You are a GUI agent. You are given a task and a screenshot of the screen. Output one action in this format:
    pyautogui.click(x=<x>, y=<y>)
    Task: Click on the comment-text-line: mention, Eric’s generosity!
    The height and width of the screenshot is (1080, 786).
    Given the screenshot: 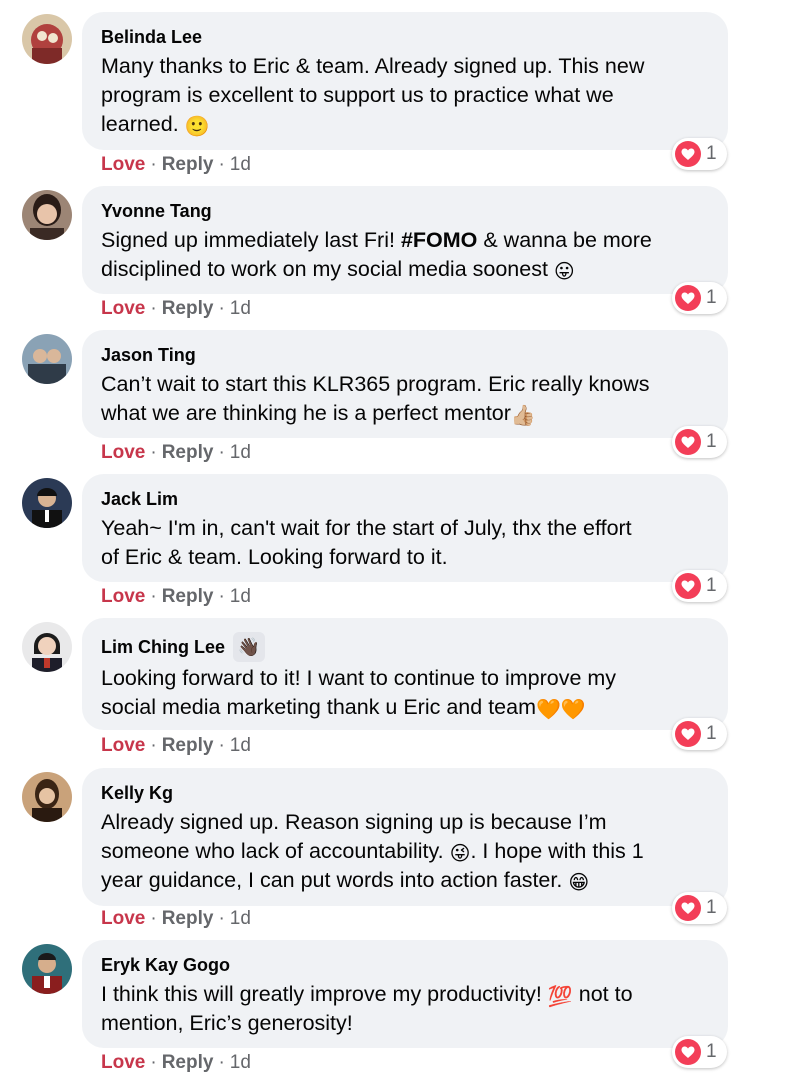 What is the action you would take?
    pyautogui.click(x=227, y=1023)
    